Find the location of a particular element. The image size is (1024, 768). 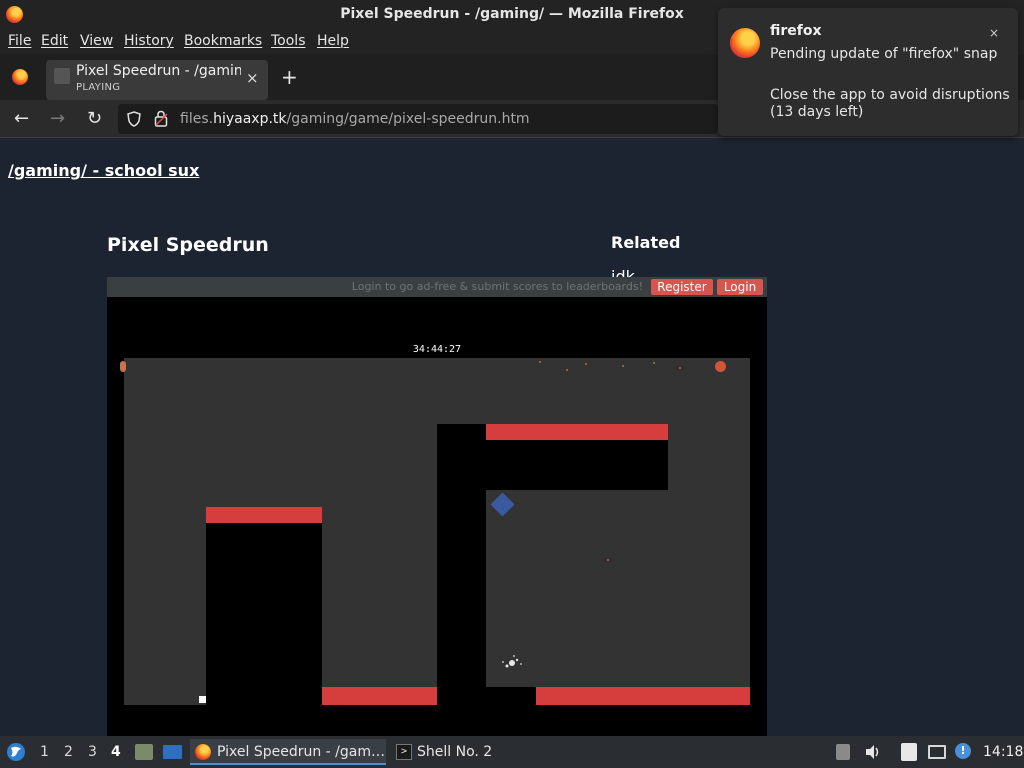

start-marker is located at coordinates (123, 366).